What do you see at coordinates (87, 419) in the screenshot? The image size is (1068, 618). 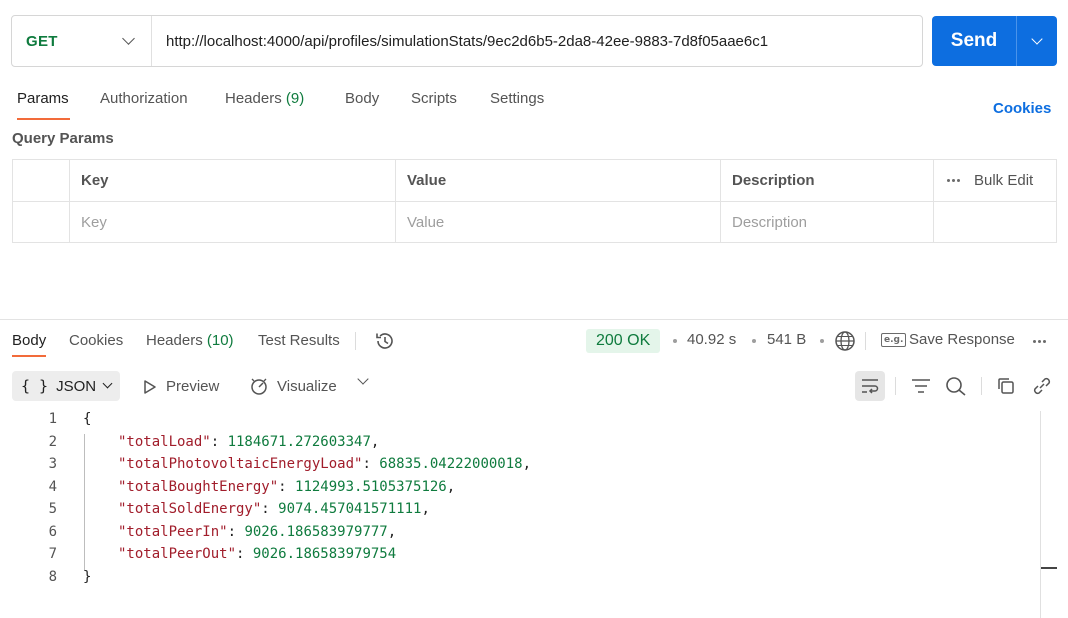 I see `brace: {` at bounding box center [87, 419].